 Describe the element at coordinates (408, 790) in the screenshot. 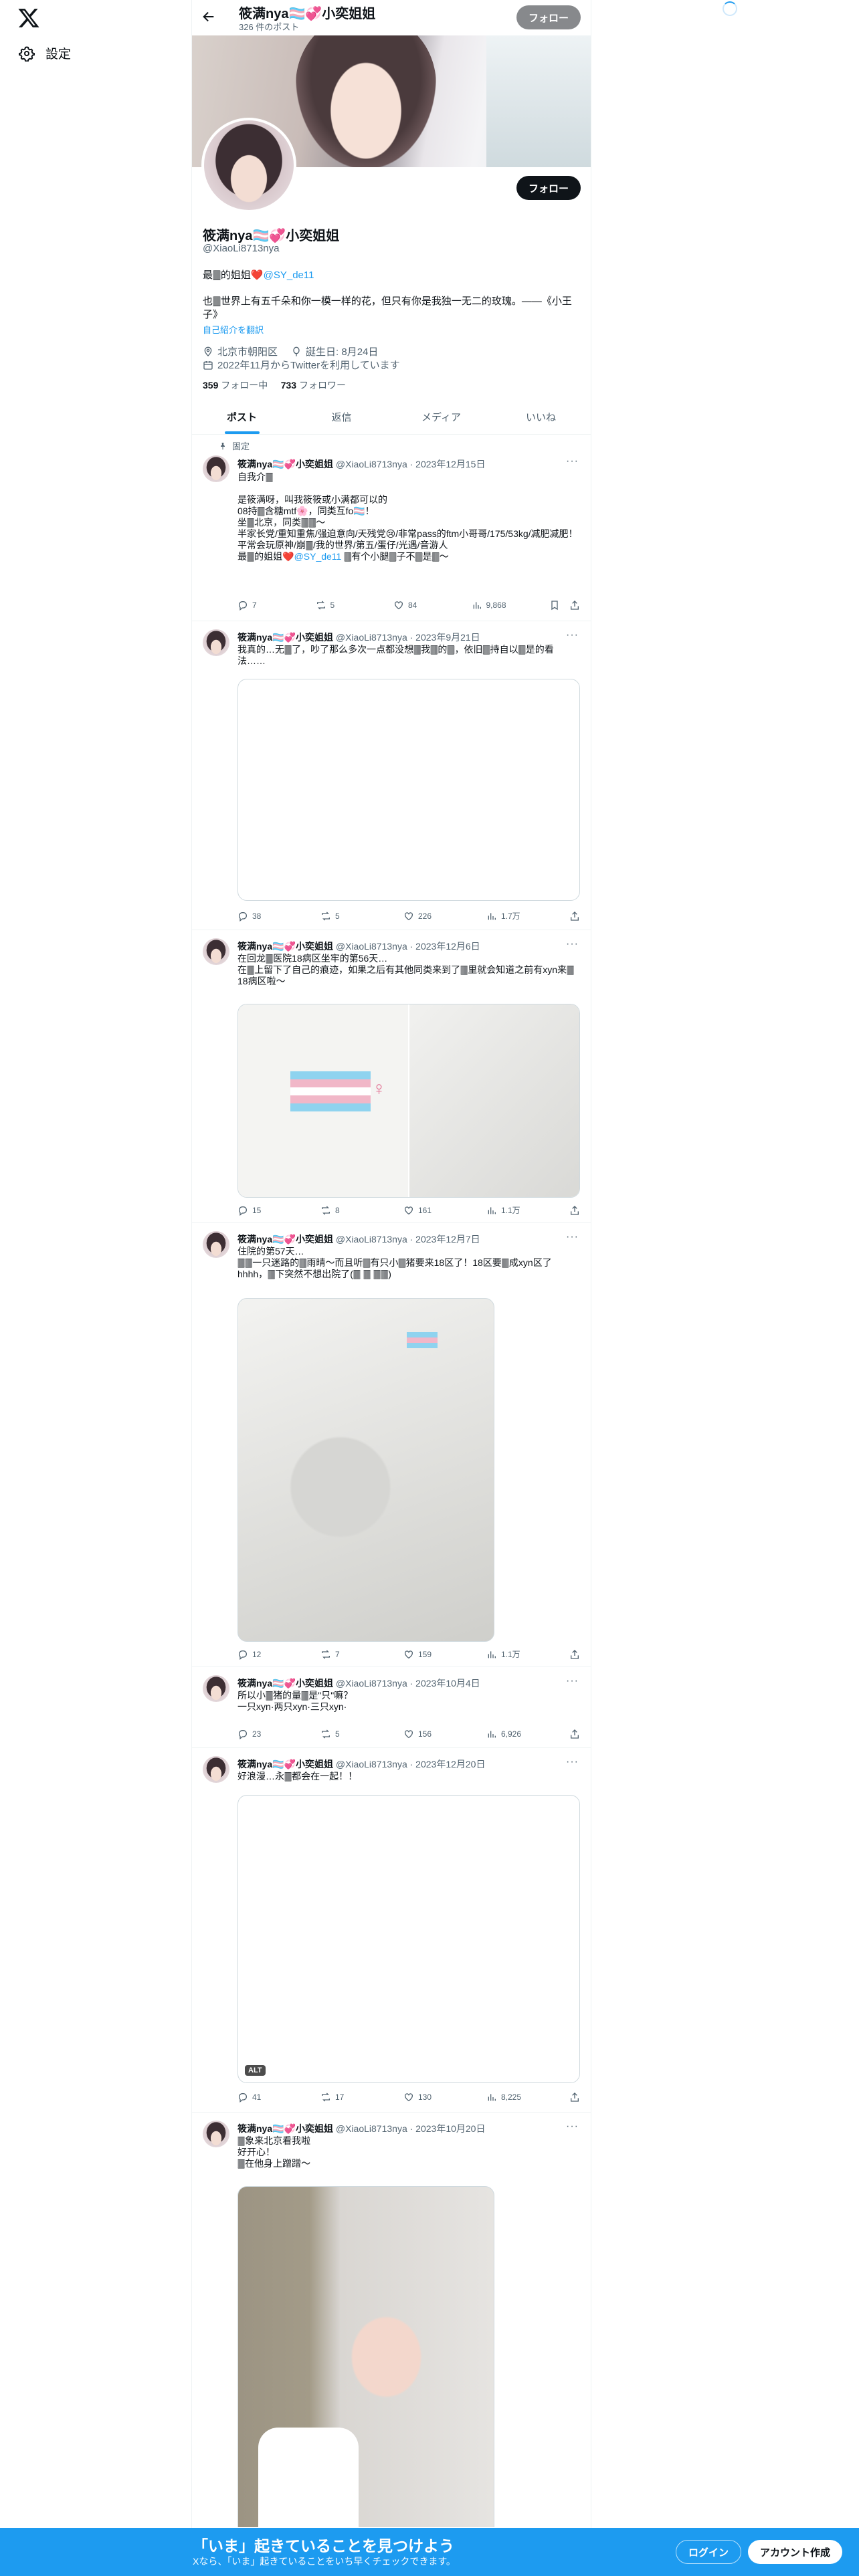

I see `post-media` at that location.